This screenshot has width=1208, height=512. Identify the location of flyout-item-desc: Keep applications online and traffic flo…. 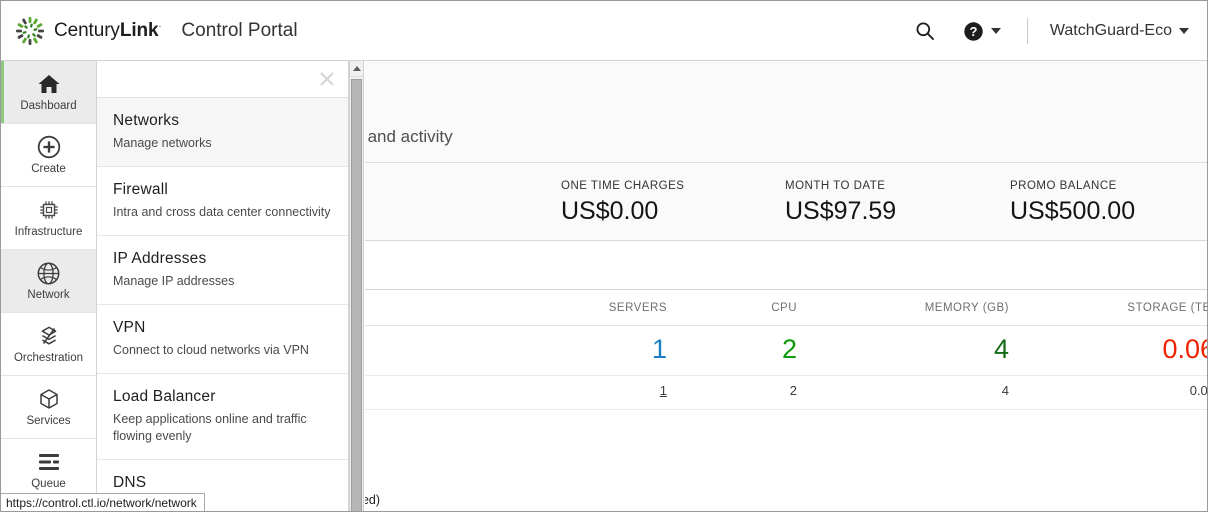
(210, 427).